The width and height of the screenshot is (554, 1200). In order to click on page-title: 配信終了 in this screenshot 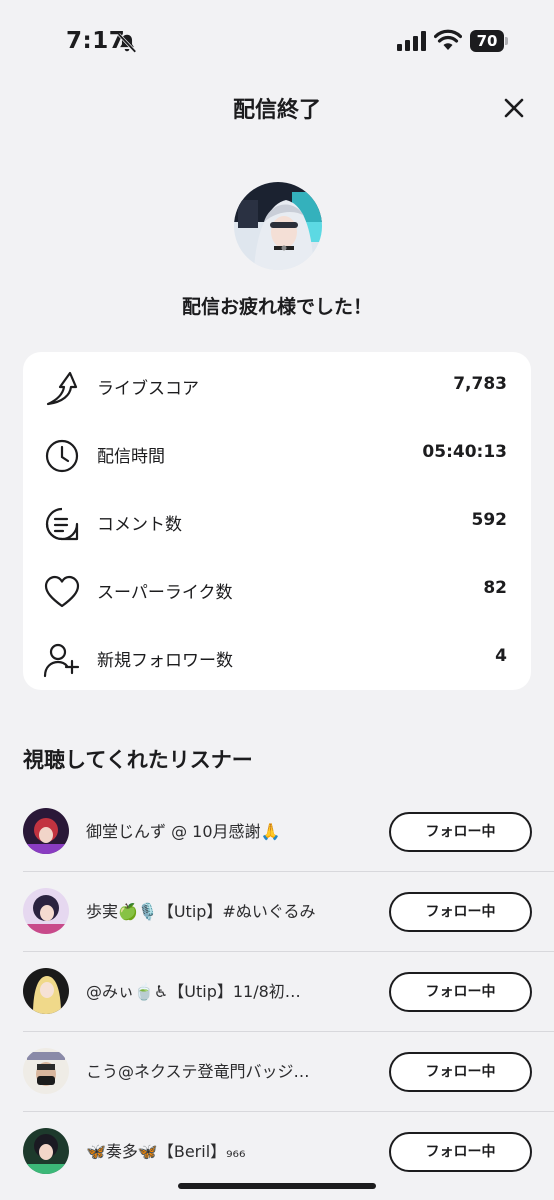, I will do `click(276, 110)`.